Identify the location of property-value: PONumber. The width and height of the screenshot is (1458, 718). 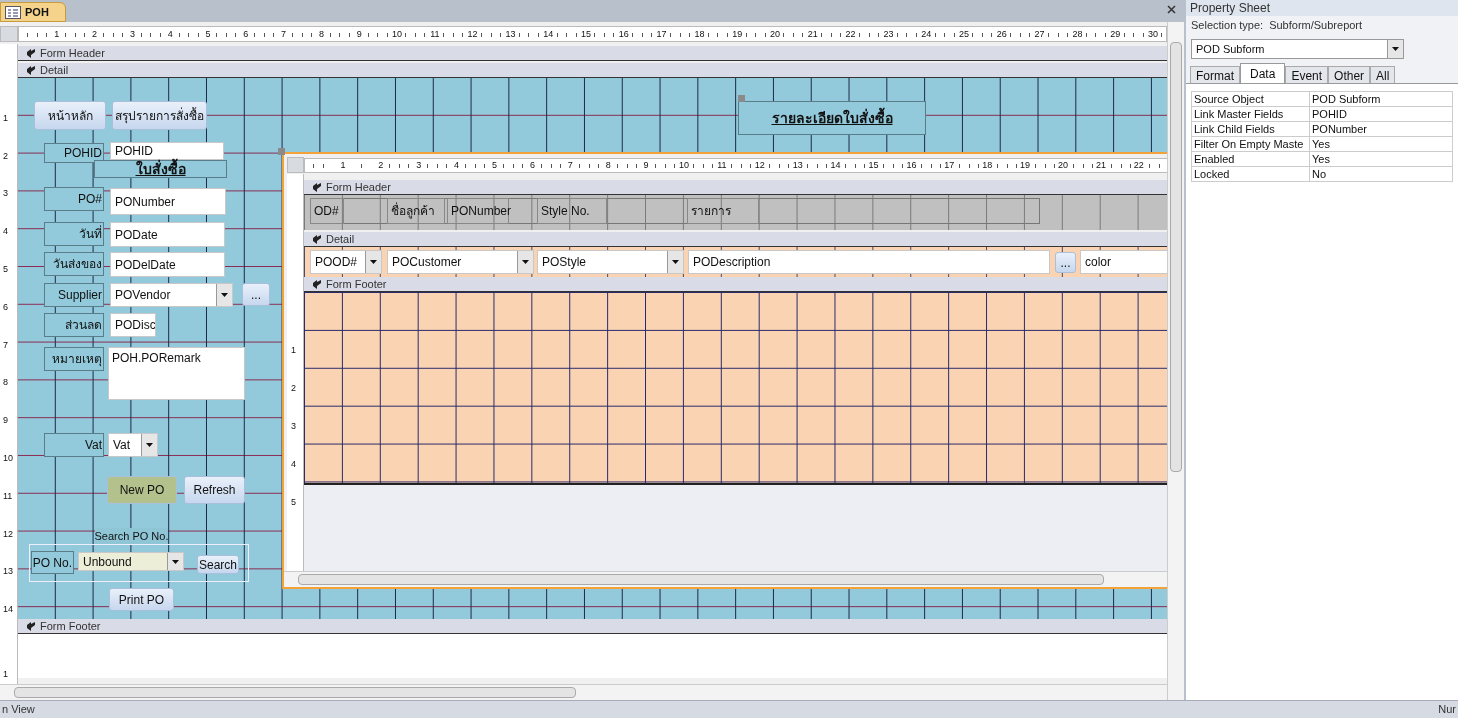
(1381, 129).